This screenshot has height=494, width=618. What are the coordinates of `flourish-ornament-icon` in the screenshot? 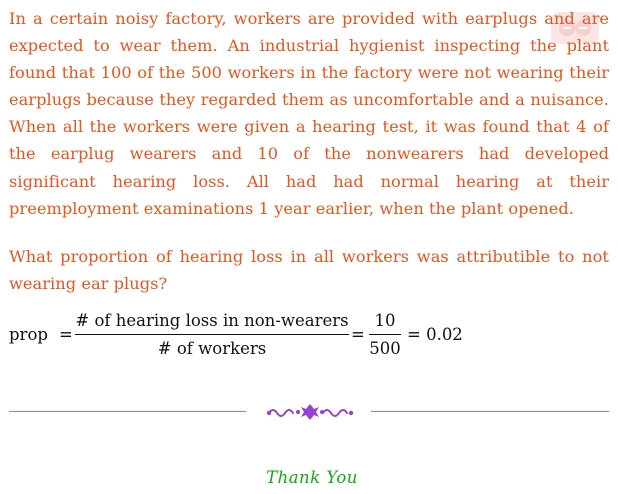 It's located at (310, 412).